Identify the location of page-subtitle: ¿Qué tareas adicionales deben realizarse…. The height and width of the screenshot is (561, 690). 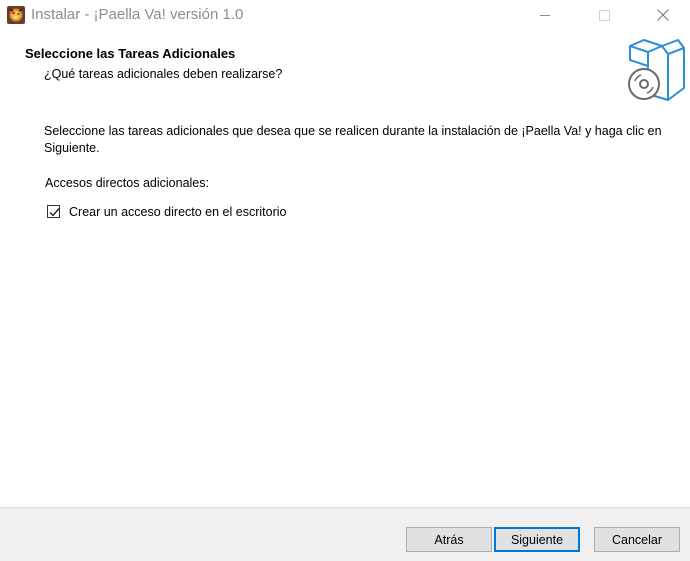
(163, 74).